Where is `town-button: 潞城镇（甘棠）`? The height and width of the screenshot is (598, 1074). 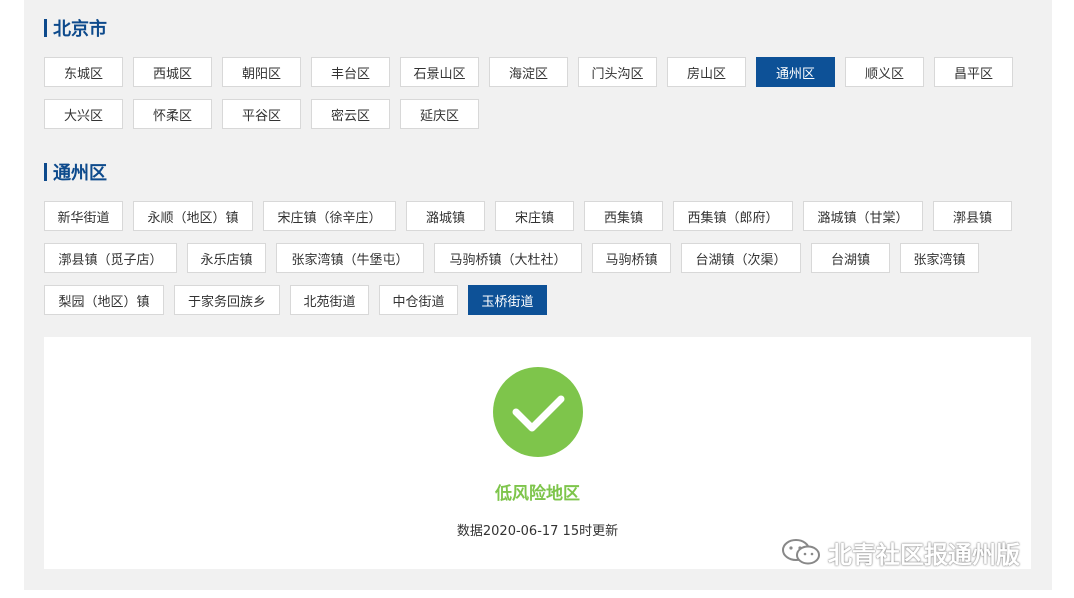 town-button: 潞城镇（甘棠） is located at coordinates (863, 216).